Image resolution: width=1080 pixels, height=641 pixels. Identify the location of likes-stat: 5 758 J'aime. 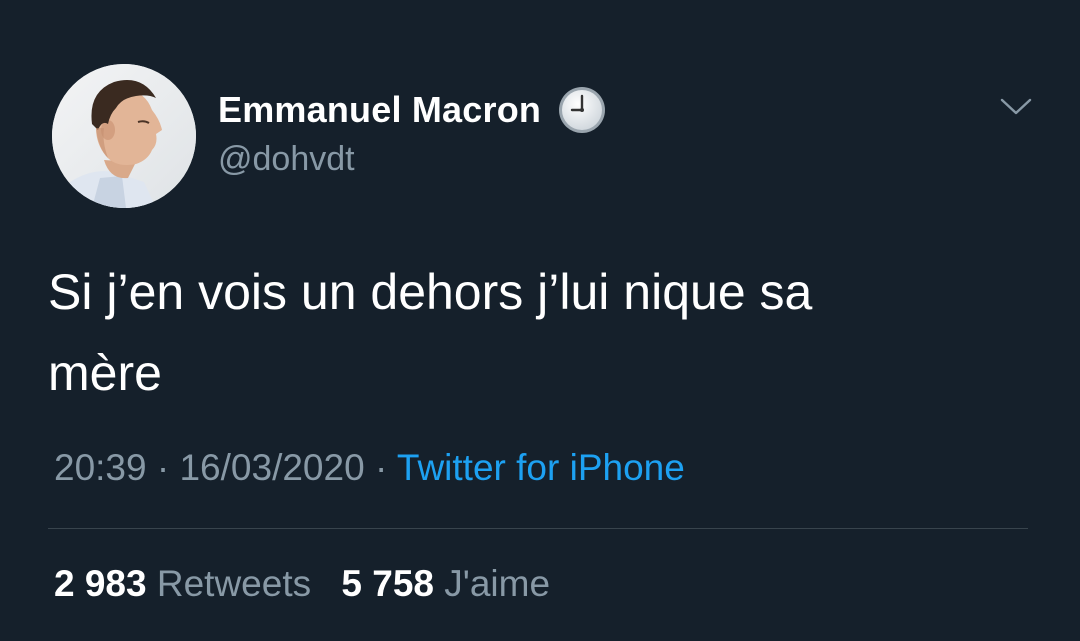
(445, 584).